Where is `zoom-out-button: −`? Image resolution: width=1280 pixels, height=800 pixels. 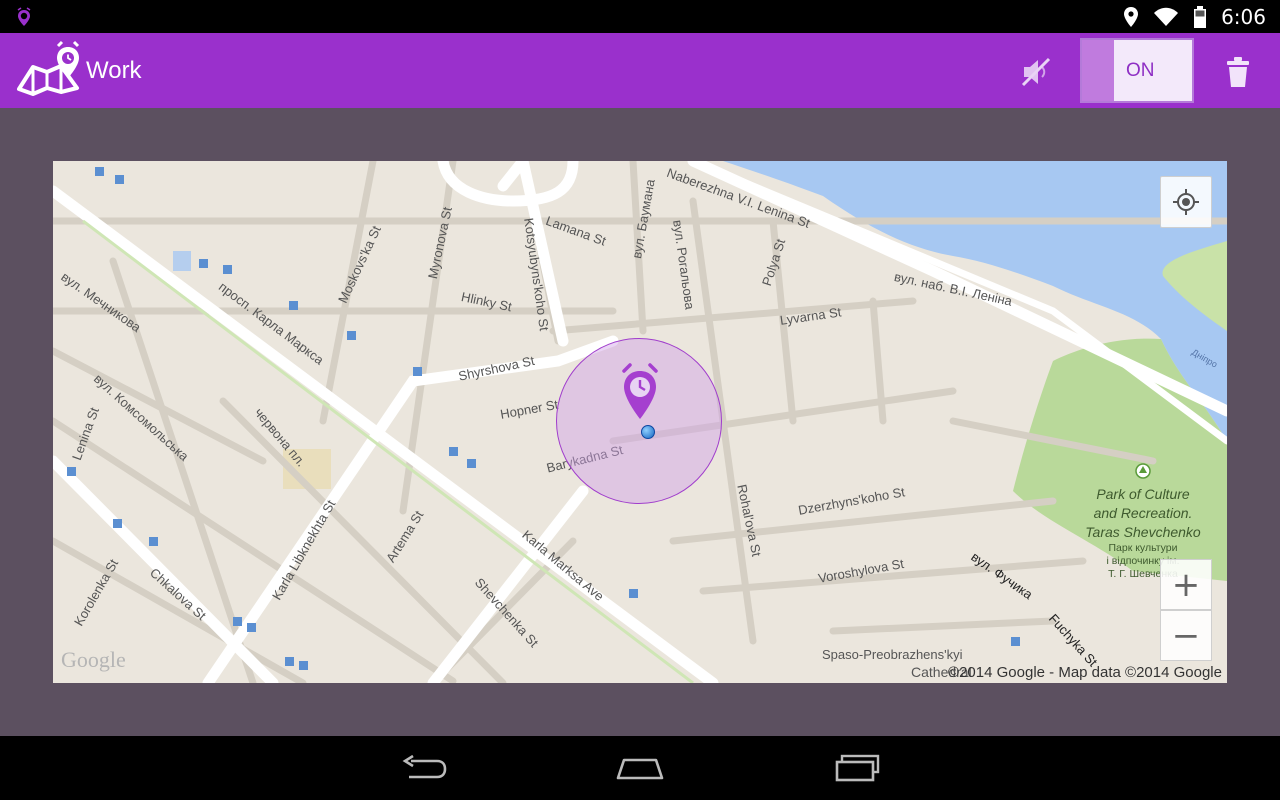
zoom-out-button: − is located at coordinates (1186, 635).